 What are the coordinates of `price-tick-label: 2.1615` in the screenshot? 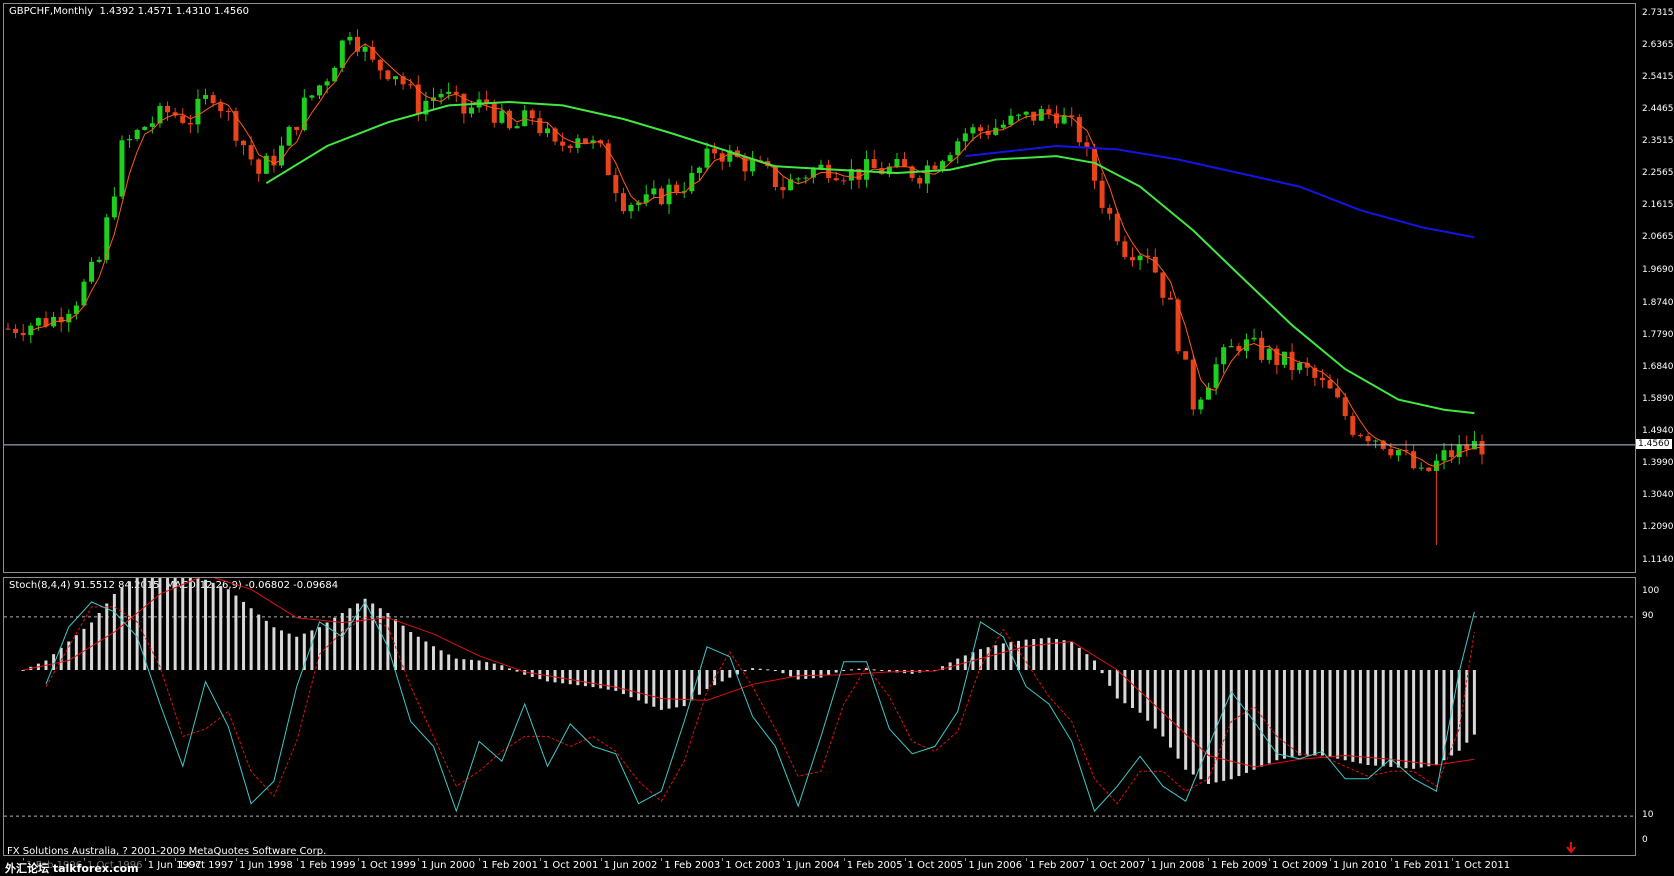 It's located at (1658, 205).